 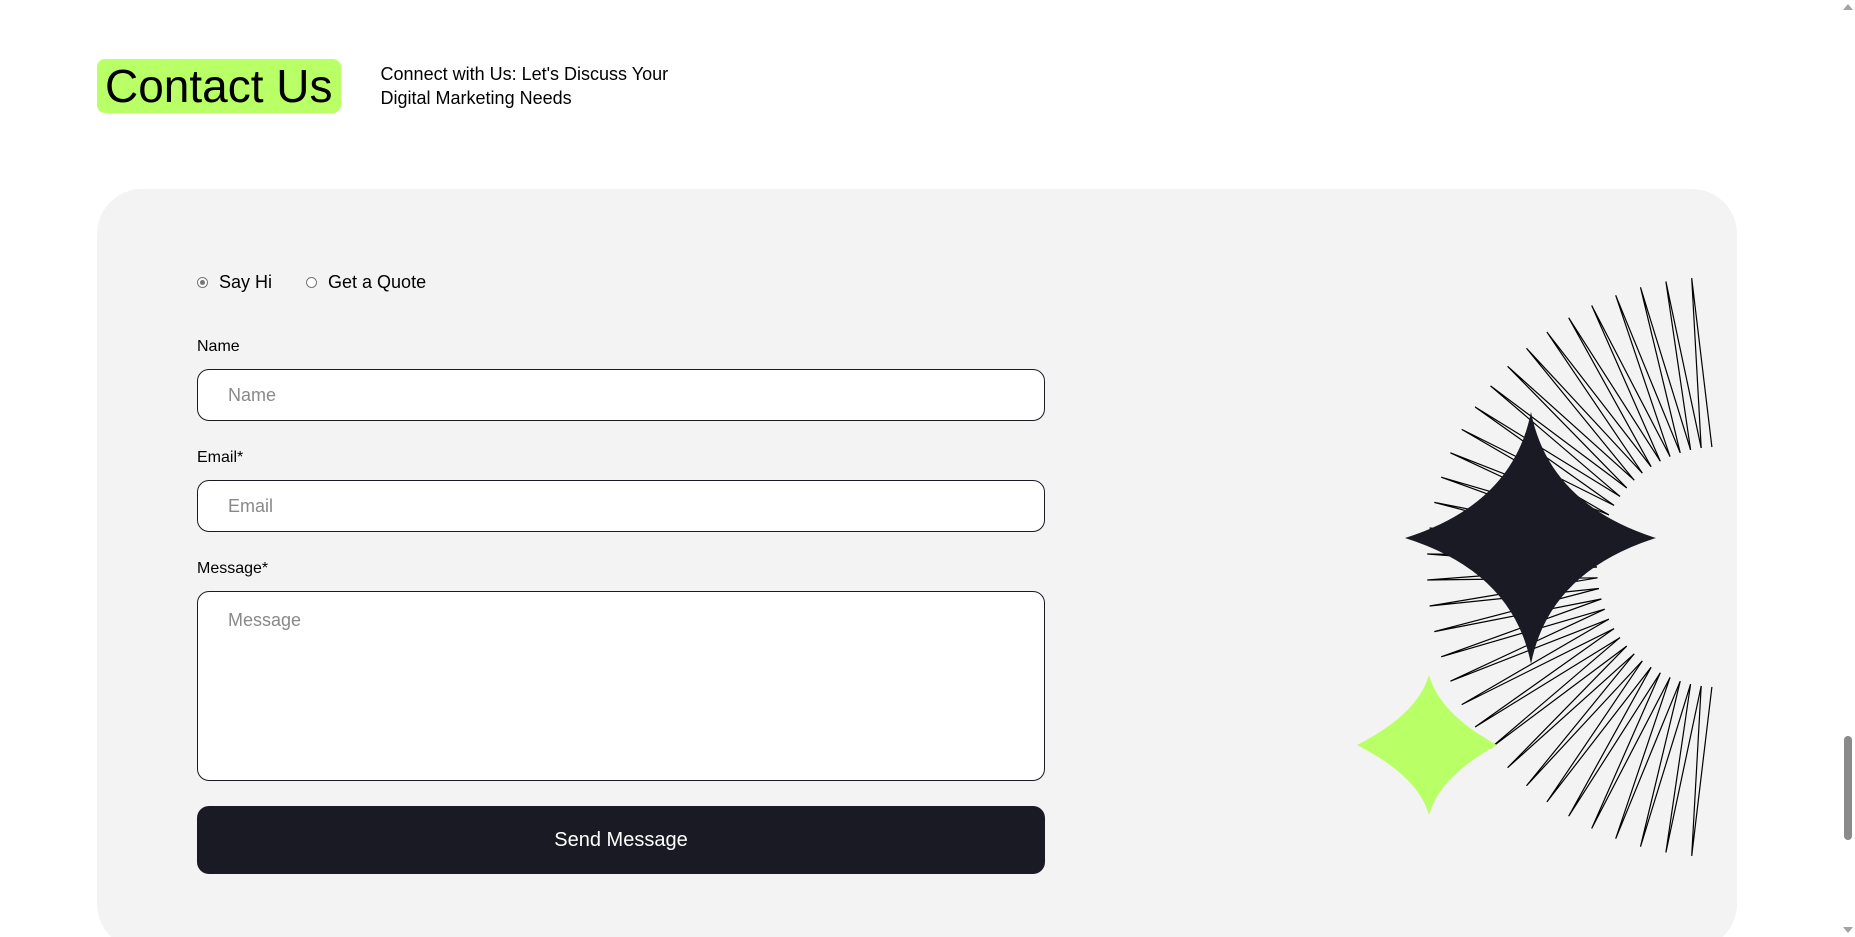 What do you see at coordinates (219, 86) in the screenshot?
I see `page-title: Contact Us` at bounding box center [219, 86].